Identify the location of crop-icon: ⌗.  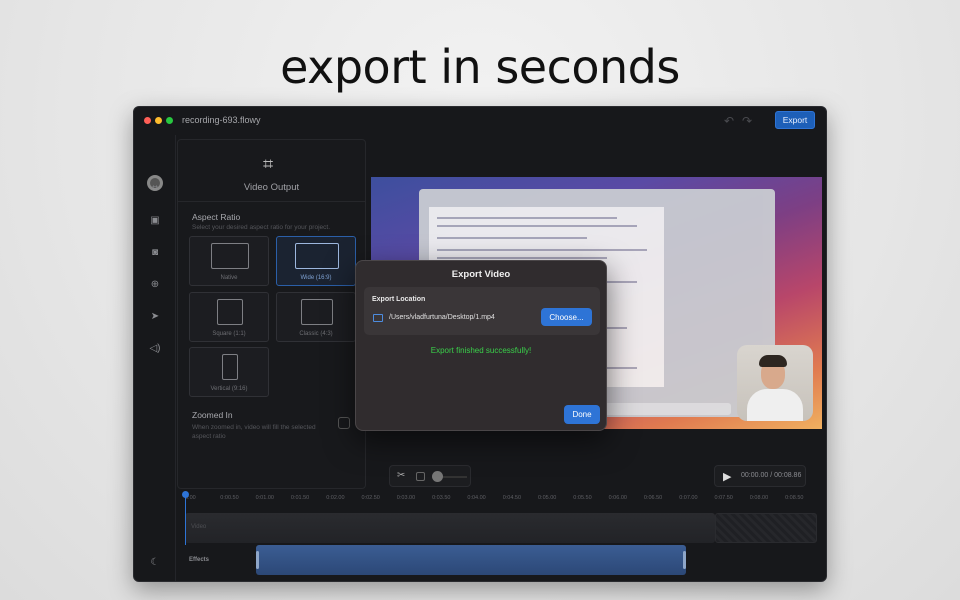
(268, 164).